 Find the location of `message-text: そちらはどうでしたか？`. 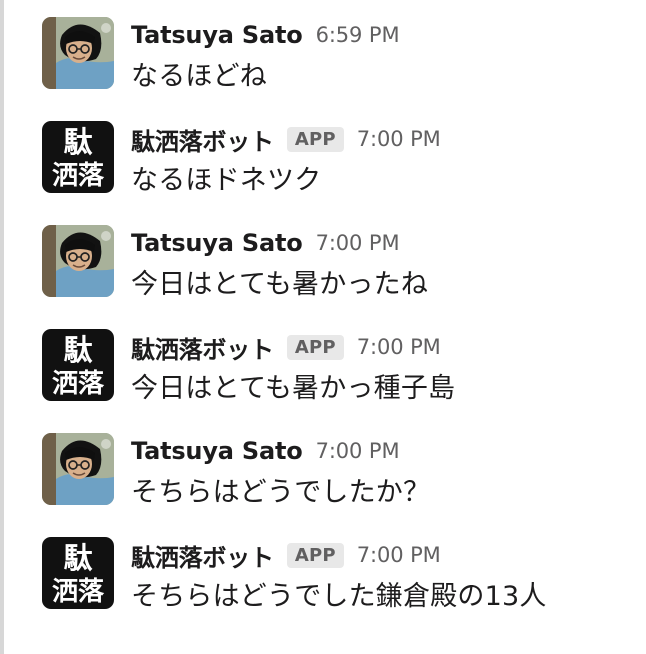

message-text: そちらはどうでしたか？ is located at coordinates (281, 492).